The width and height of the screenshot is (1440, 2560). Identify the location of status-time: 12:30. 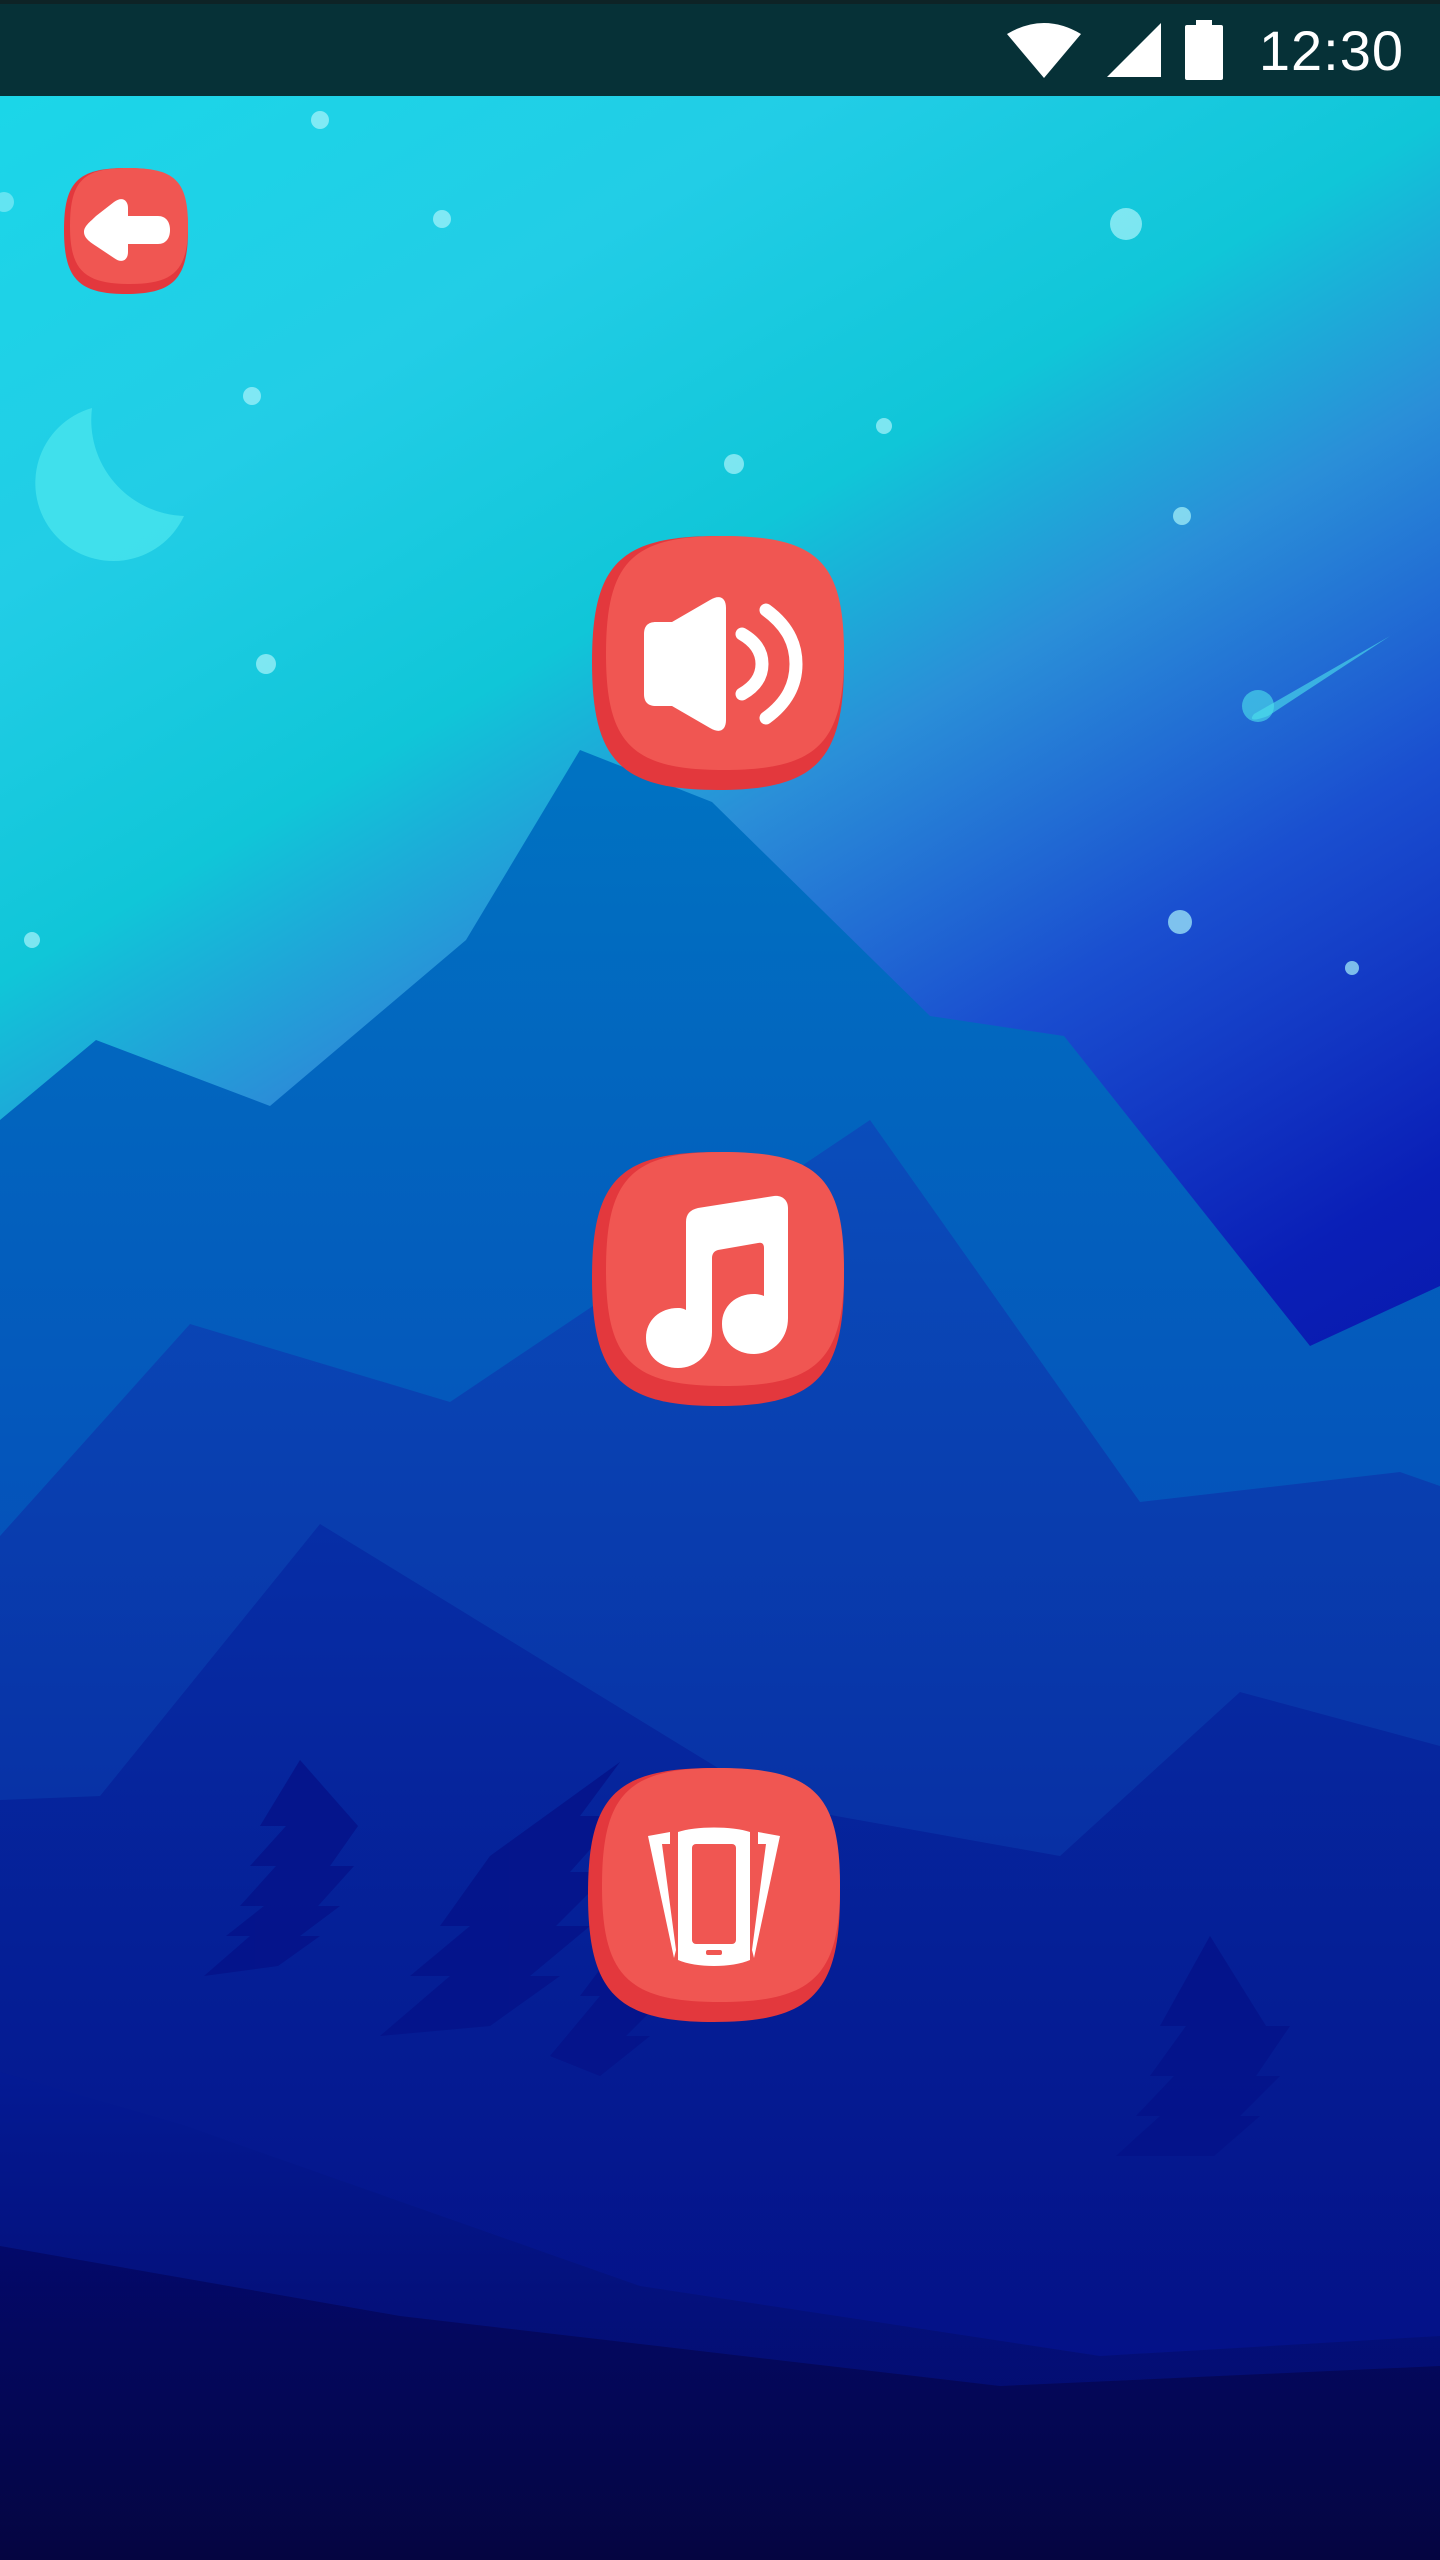
(1331, 50).